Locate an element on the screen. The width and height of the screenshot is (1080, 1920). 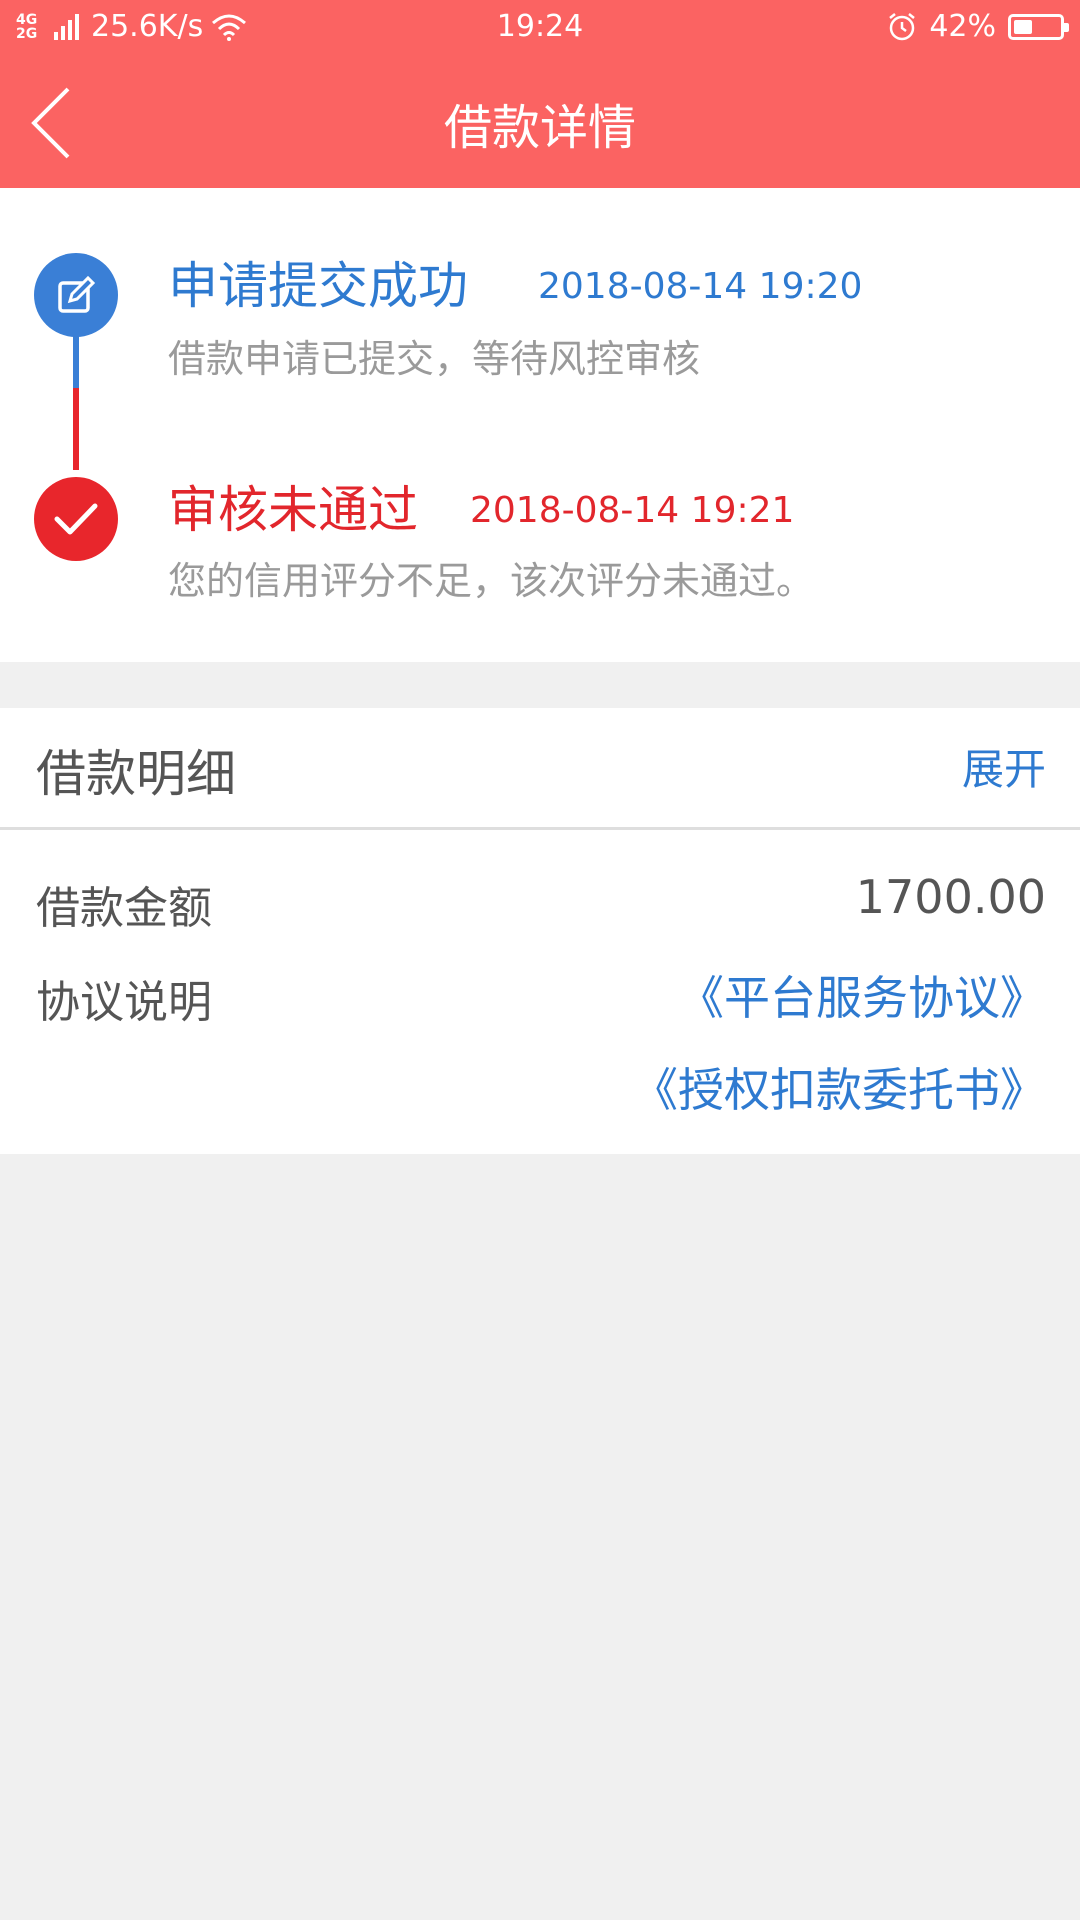
alarm-icon is located at coordinates (902, 26).